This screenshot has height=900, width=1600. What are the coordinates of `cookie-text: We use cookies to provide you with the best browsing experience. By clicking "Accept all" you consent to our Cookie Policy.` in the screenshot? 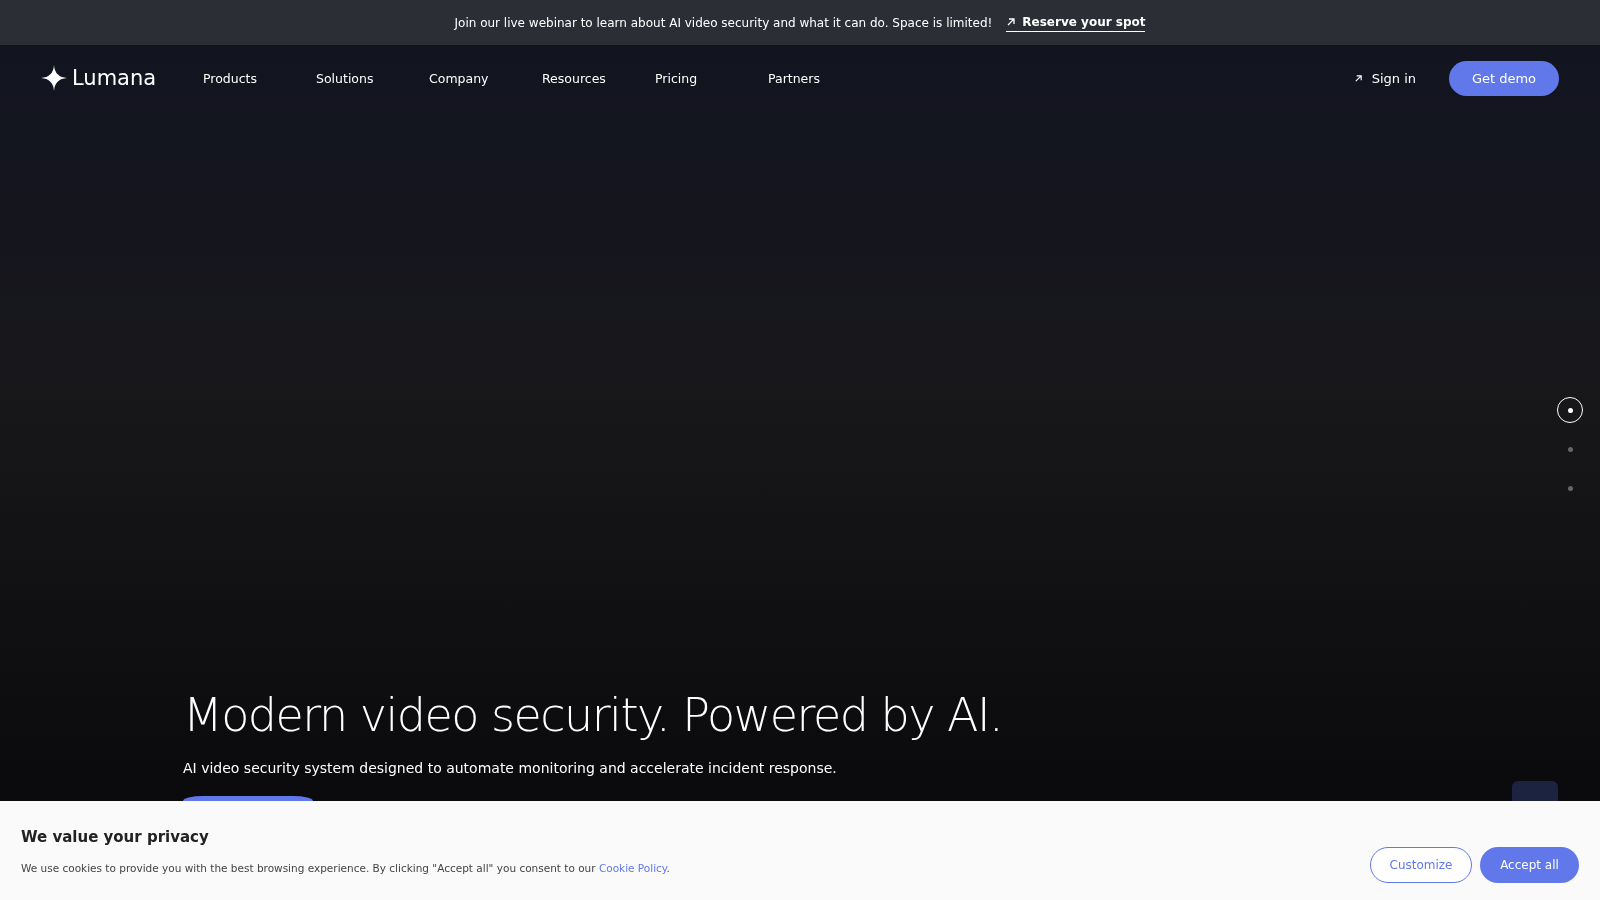 It's located at (345, 867).